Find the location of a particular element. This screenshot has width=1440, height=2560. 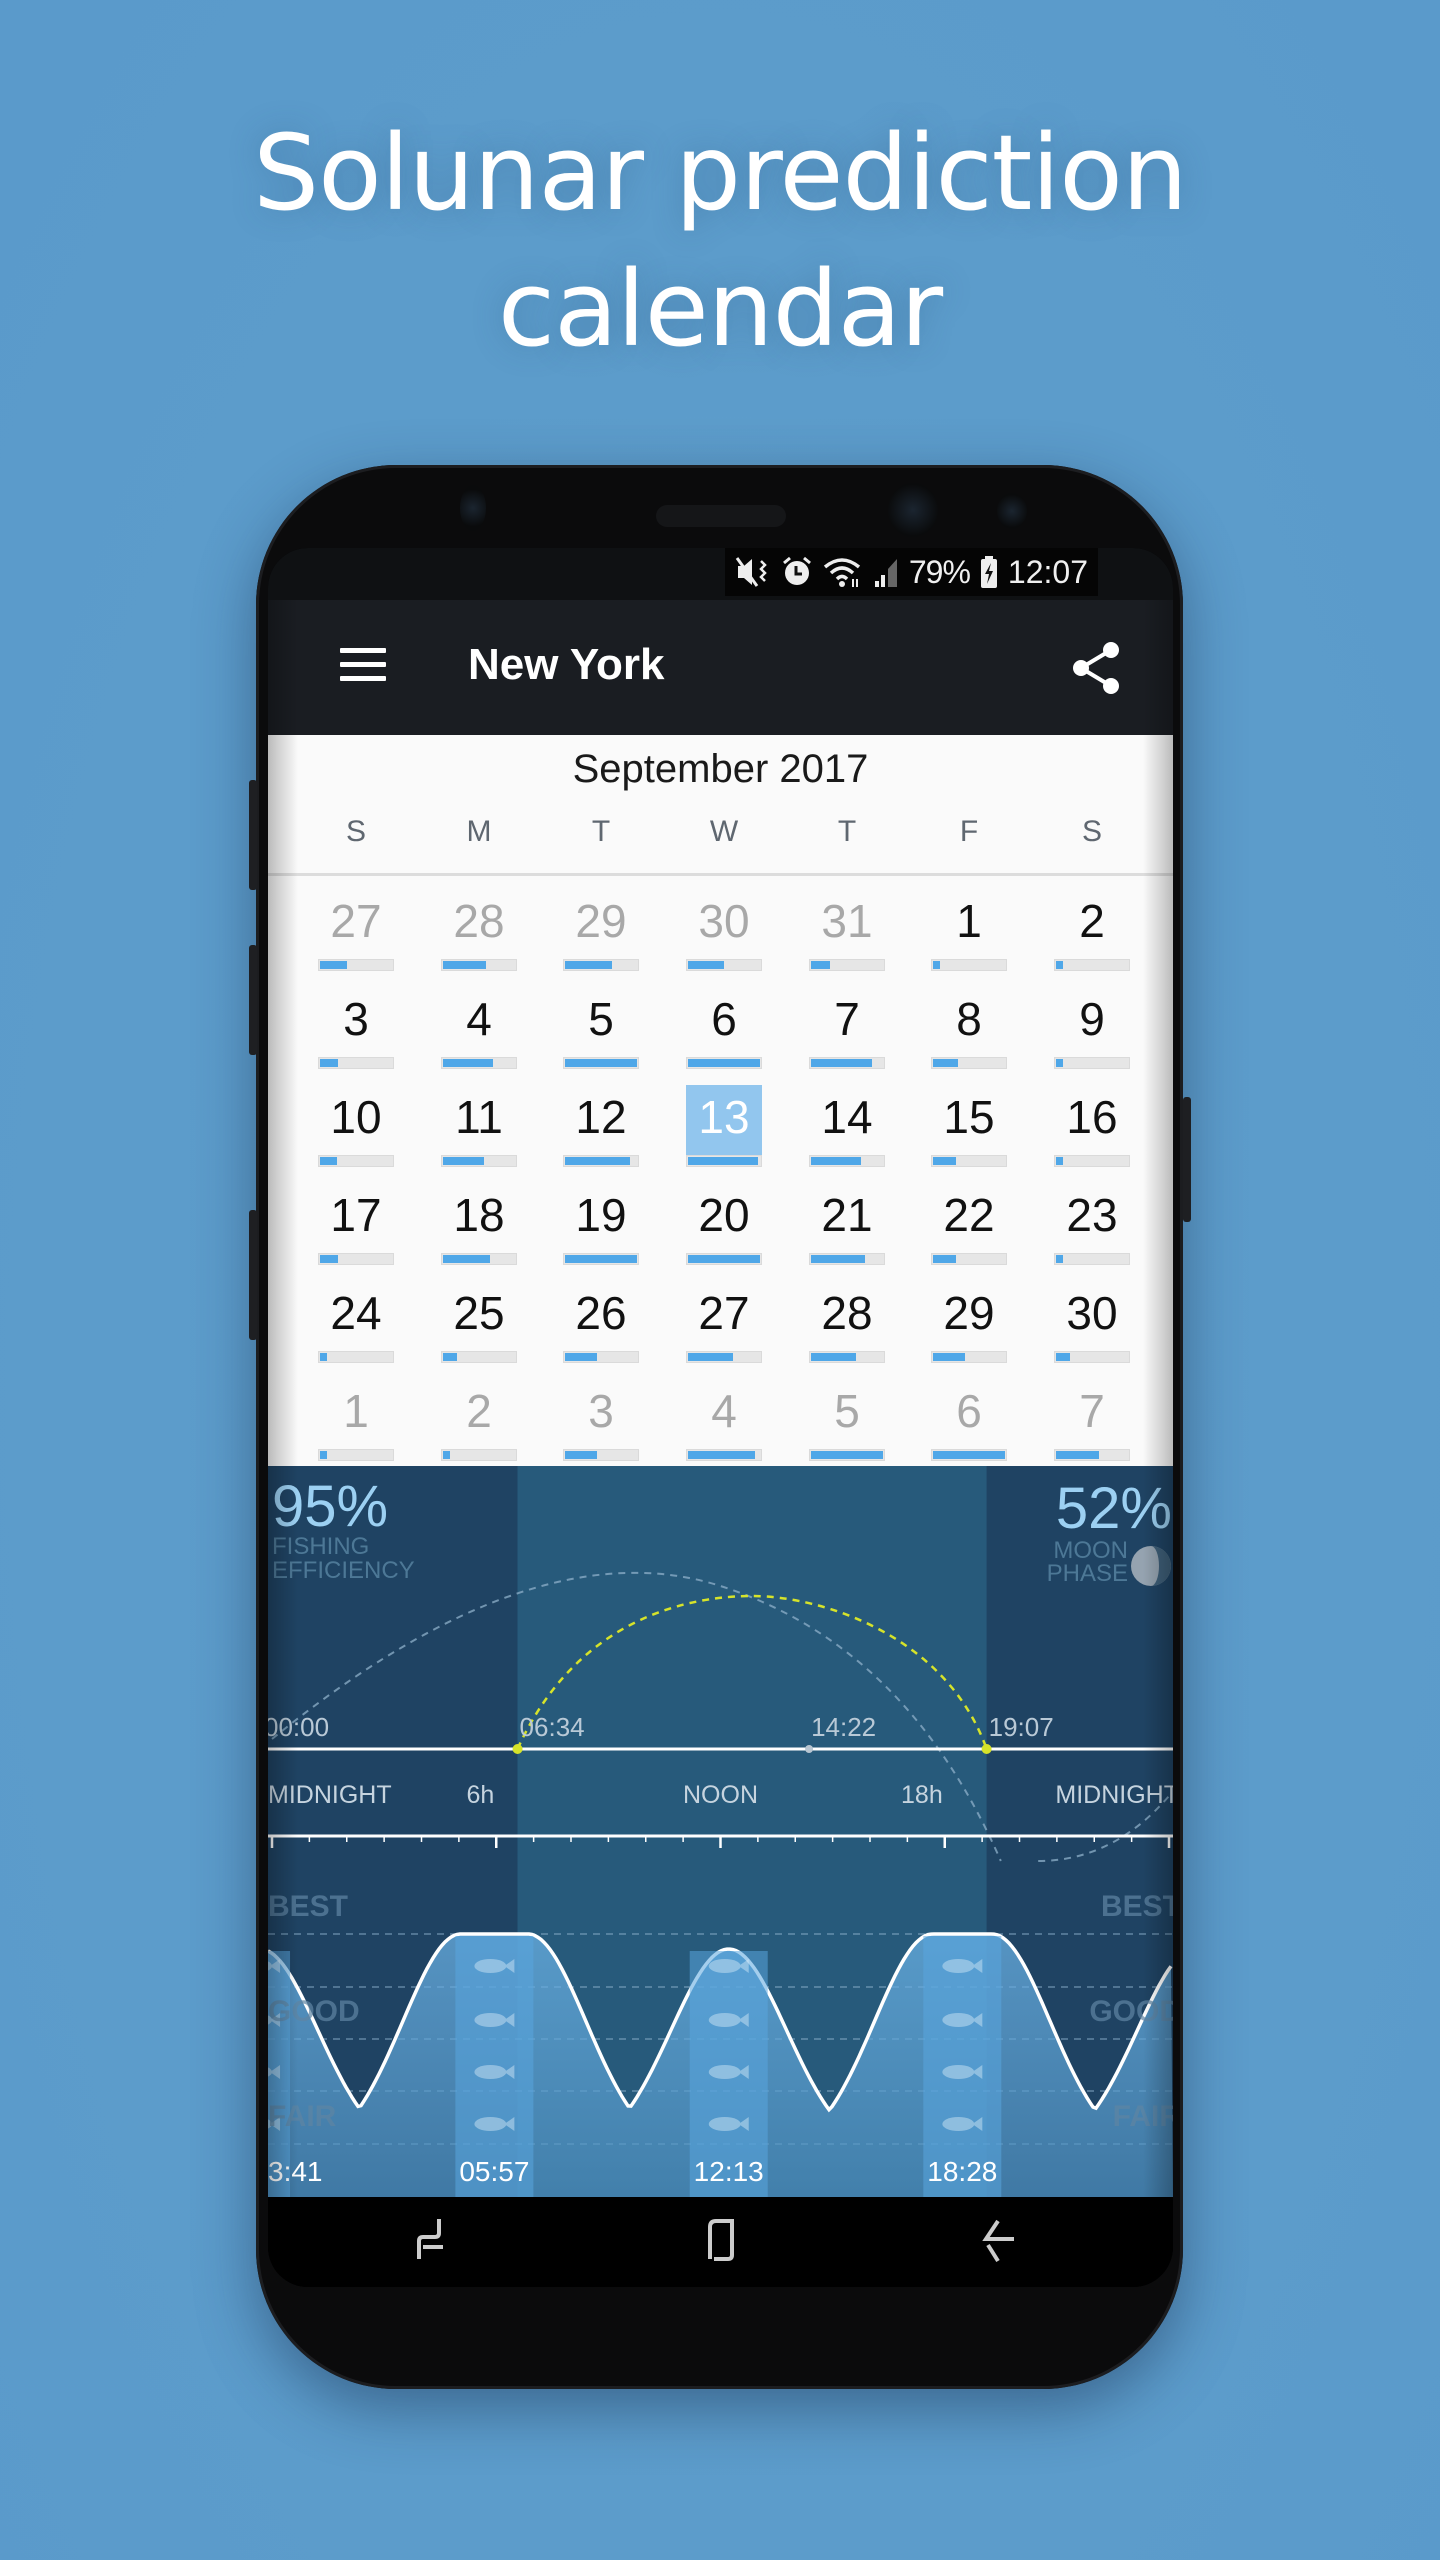

peak-time-label: 05:57 is located at coordinates (494, 2171).